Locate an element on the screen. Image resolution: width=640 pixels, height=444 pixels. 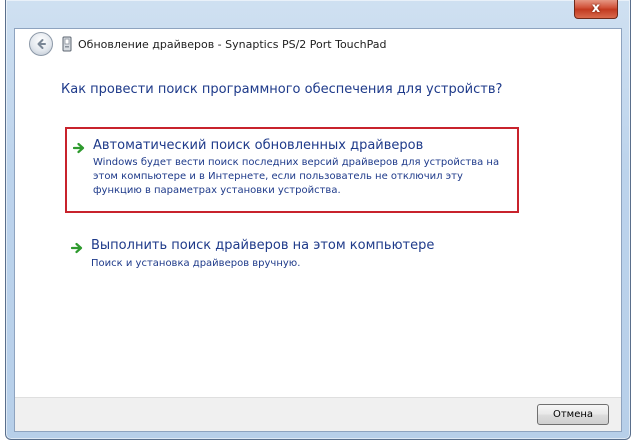
manual-search-description: Поиск и установка драйверов вручную. is located at coordinates (196, 263).